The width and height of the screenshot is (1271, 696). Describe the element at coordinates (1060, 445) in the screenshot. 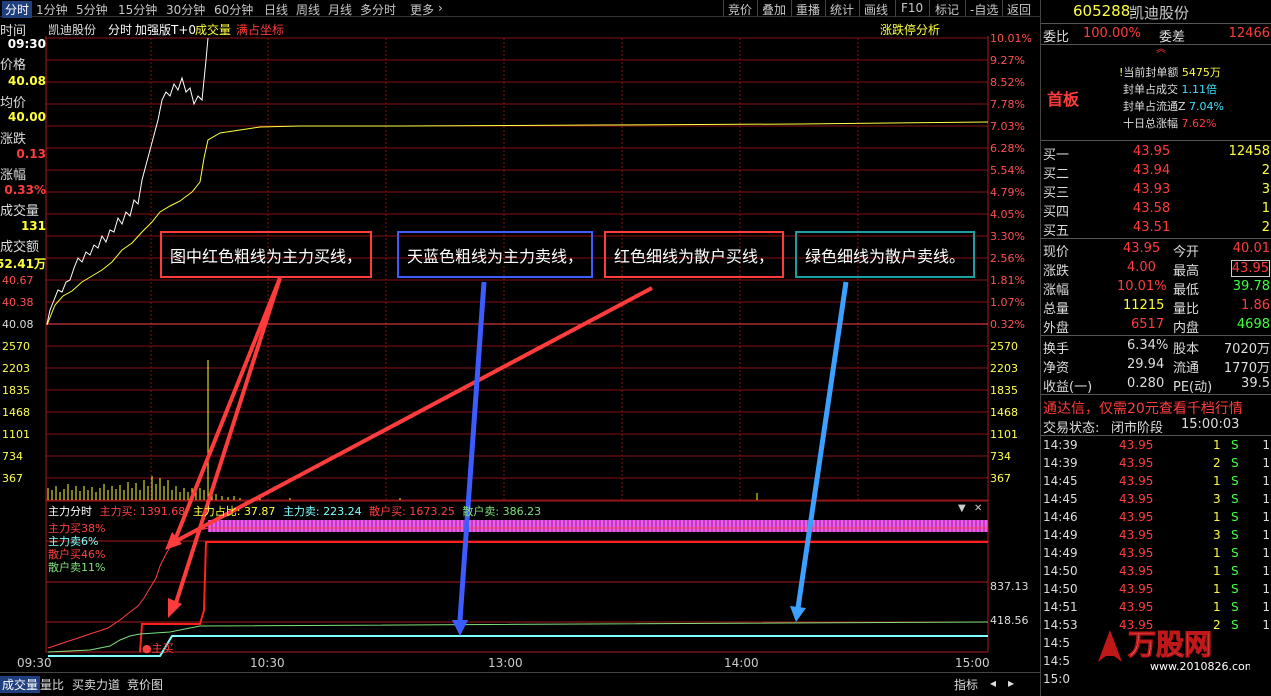

I see `tick-time: 14:39` at that location.